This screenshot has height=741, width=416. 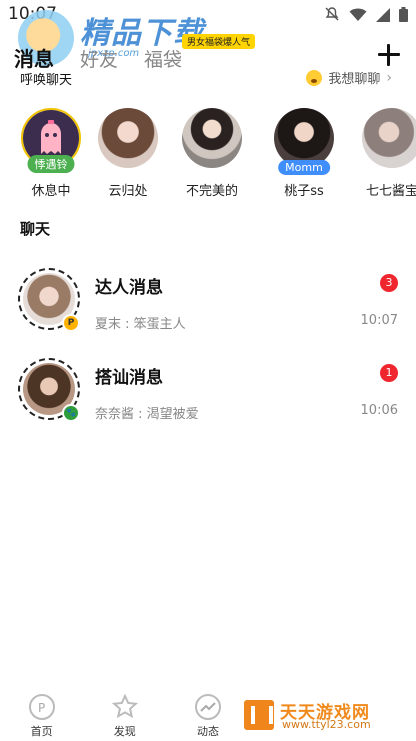 I want to click on avatar-tag: Momm, so click(x=304, y=167).